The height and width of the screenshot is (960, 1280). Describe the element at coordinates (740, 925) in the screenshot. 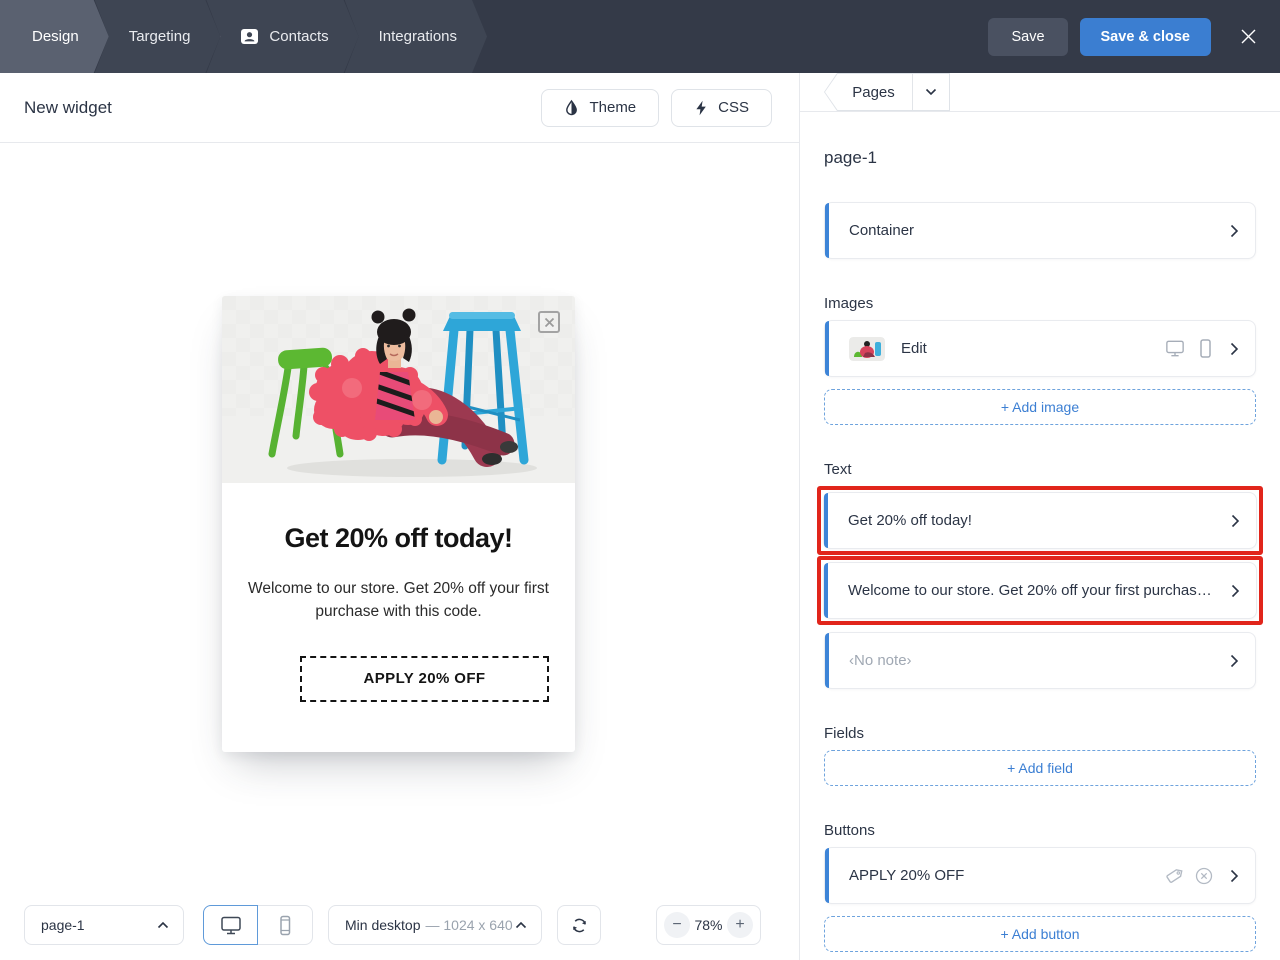

I see `zoom-in-button: +` at that location.